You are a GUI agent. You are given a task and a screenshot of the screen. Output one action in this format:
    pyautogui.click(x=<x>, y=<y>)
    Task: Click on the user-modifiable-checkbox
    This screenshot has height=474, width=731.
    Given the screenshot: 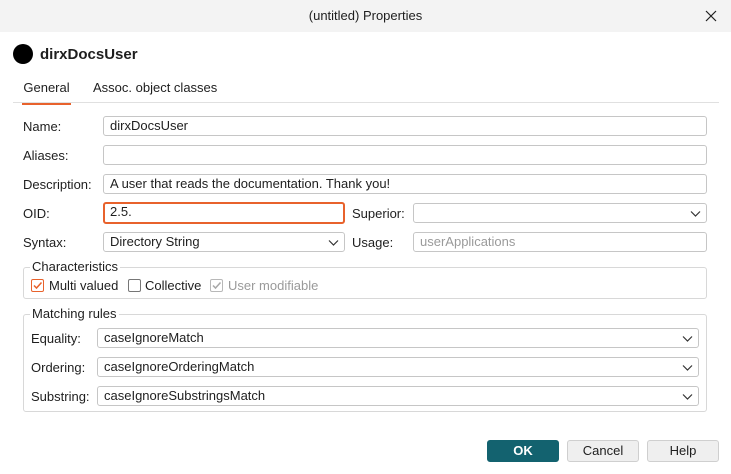 What is the action you would take?
    pyautogui.click(x=216, y=285)
    